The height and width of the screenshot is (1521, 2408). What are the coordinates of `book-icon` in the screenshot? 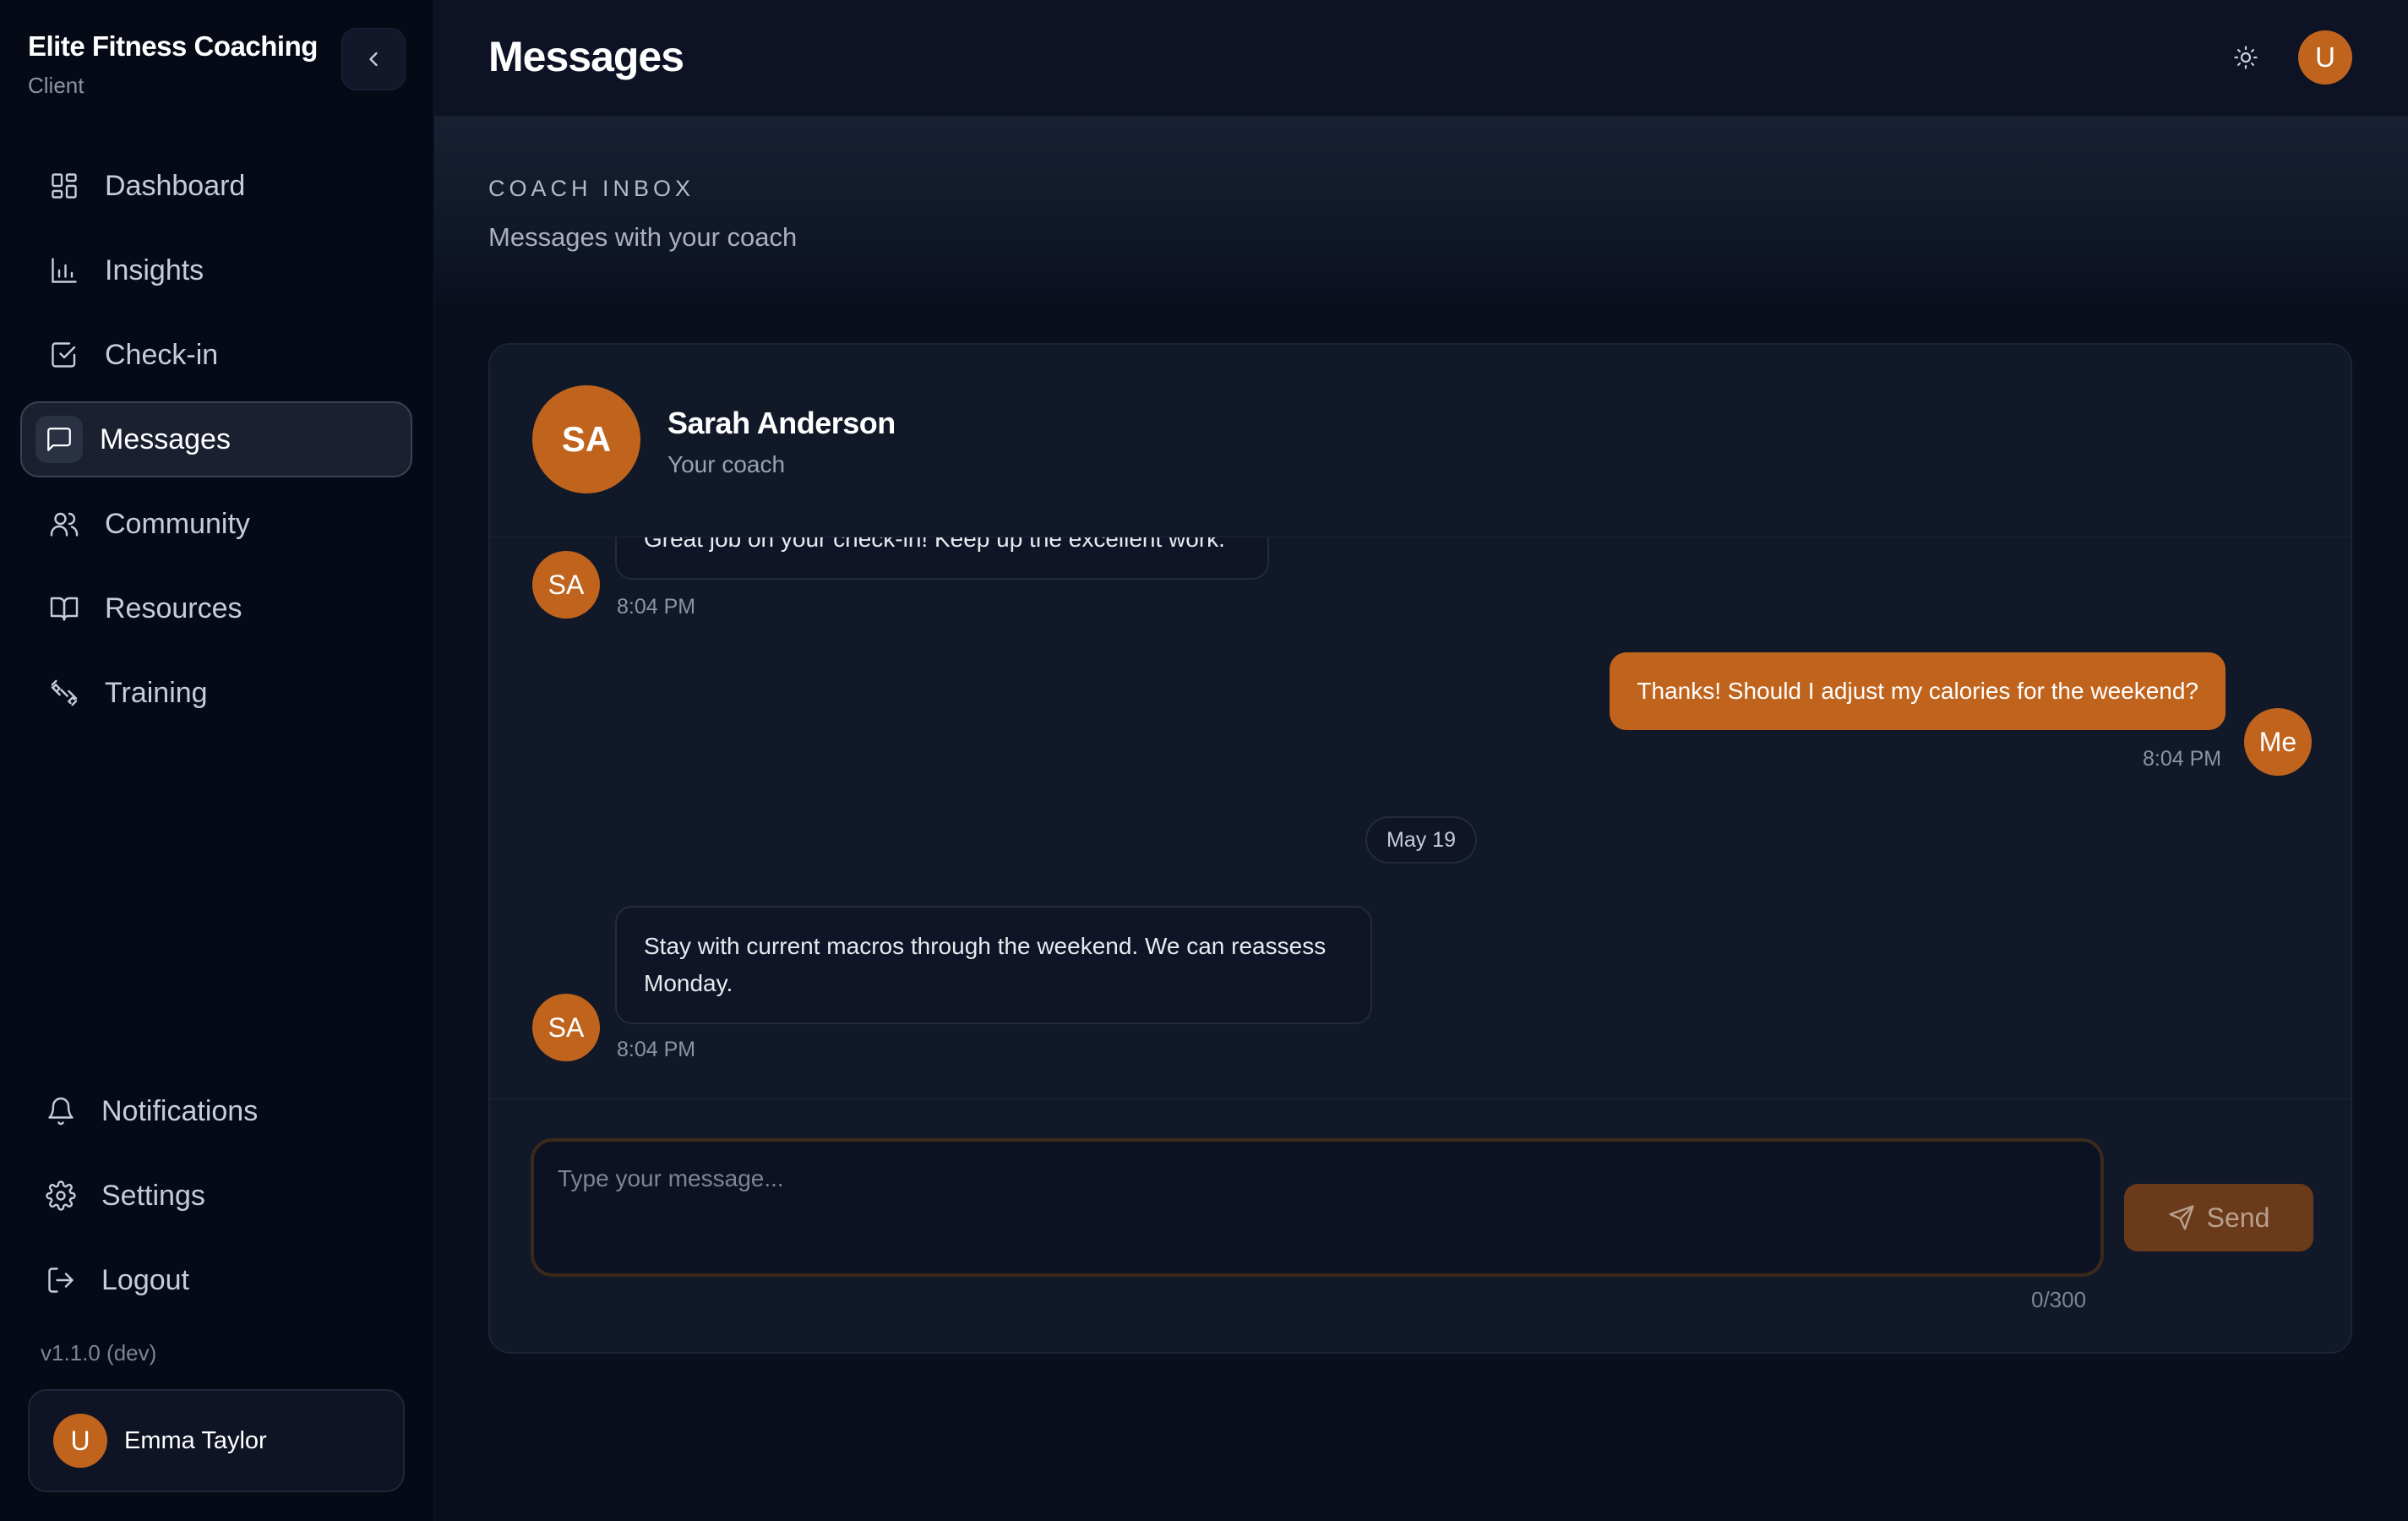 It's located at (64, 608).